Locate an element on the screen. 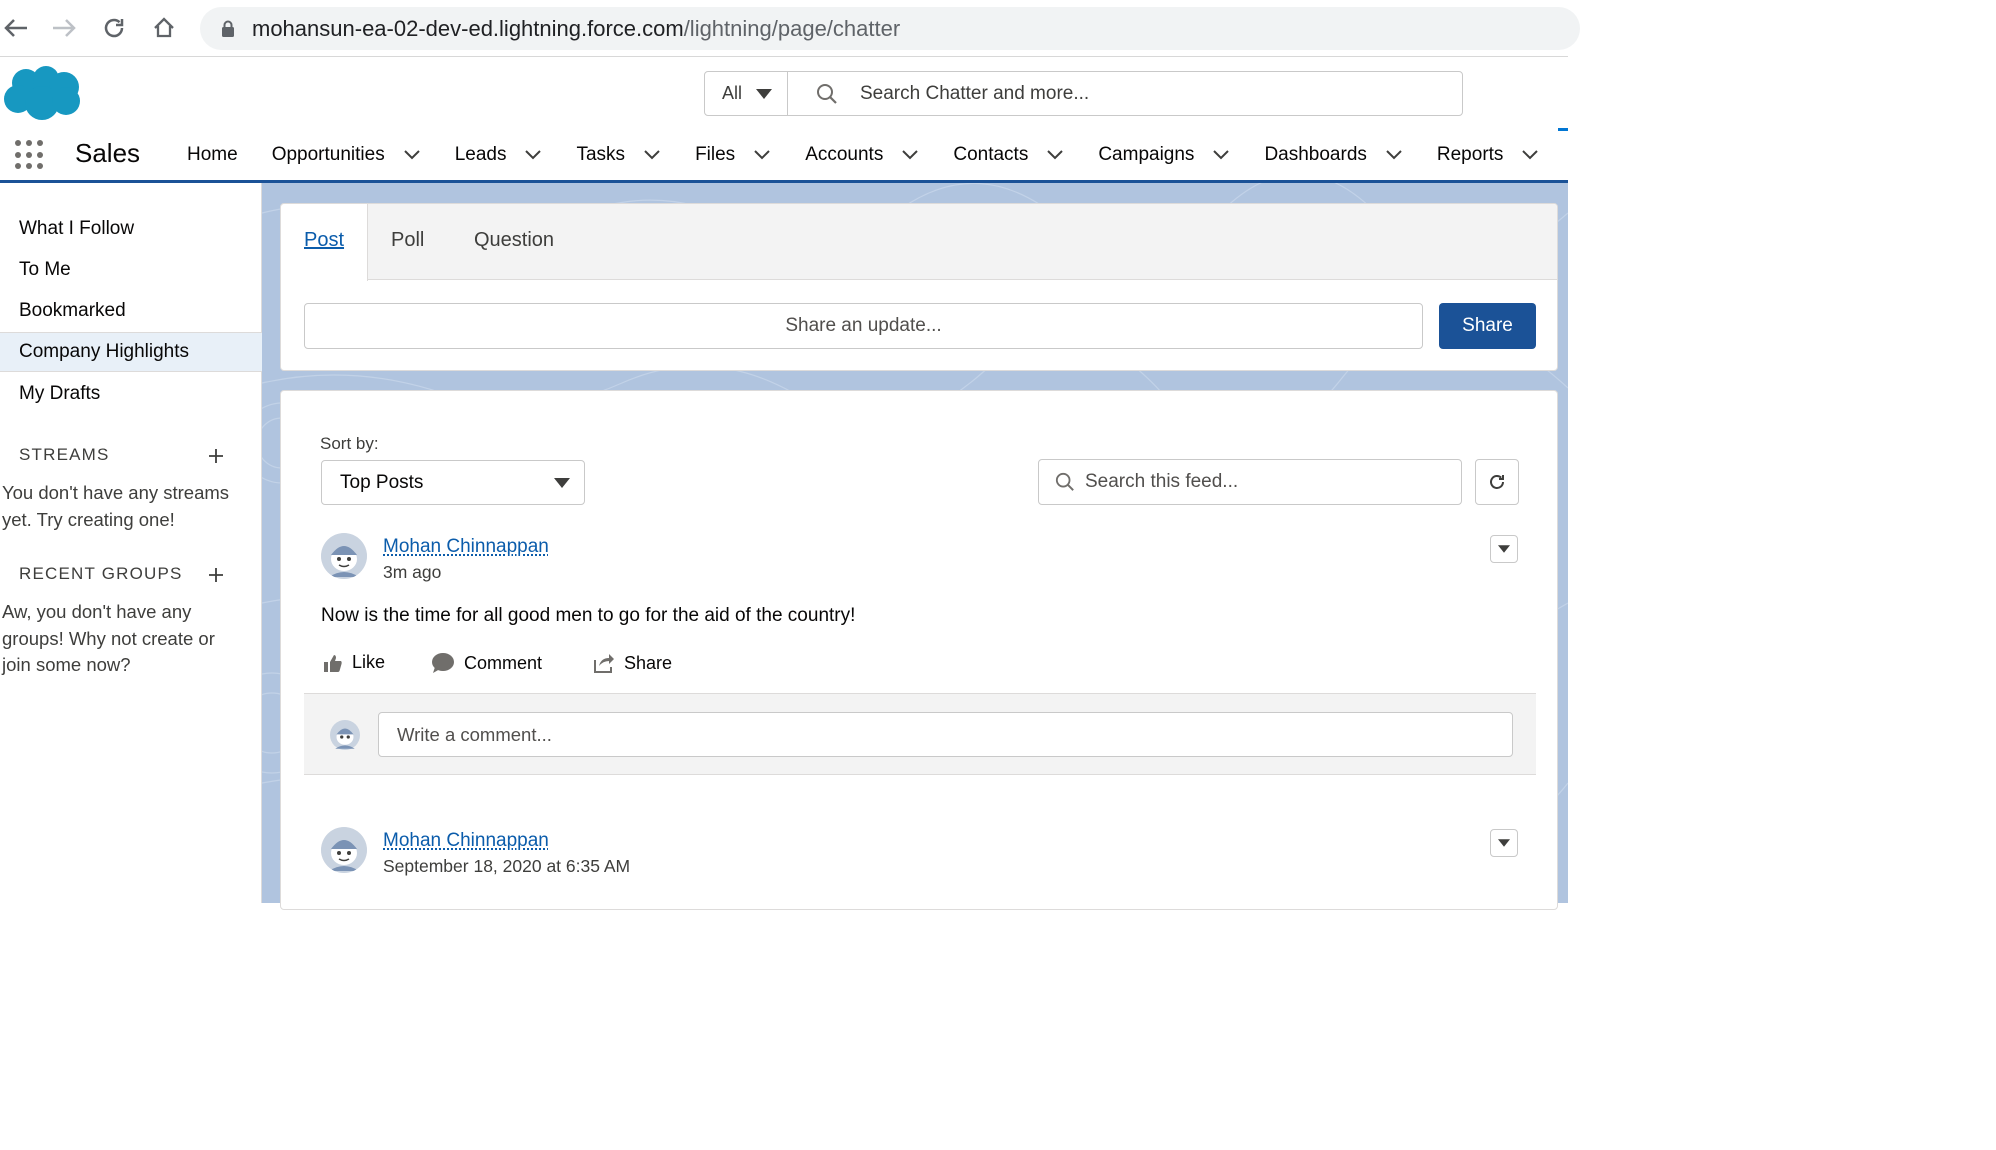 The width and height of the screenshot is (1996, 1150). add-group-icon is located at coordinates (216, 575).